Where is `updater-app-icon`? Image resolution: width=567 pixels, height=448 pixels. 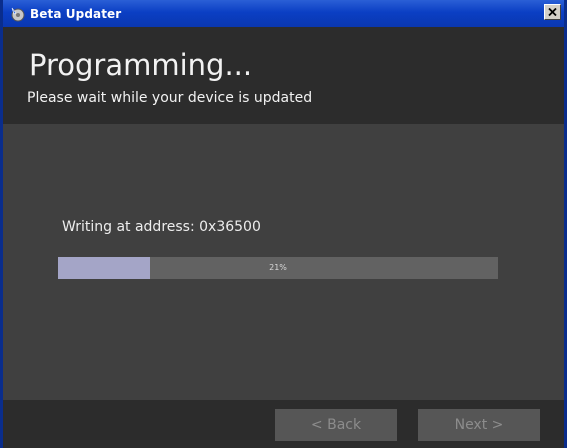
updater-app-icon is located at coordinates (17, 14).